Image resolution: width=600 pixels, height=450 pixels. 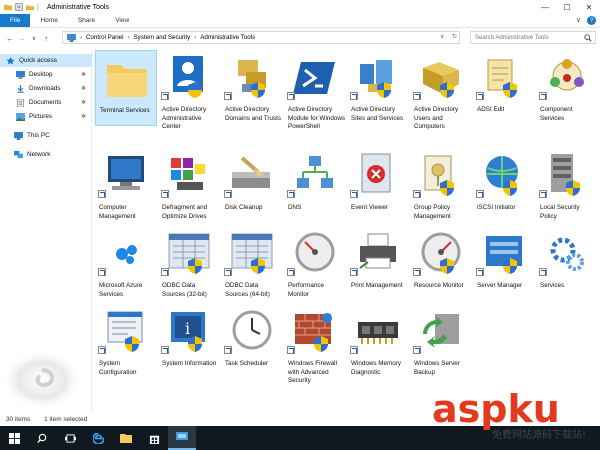 I want to click on start-button, so click(x=14, y=438).